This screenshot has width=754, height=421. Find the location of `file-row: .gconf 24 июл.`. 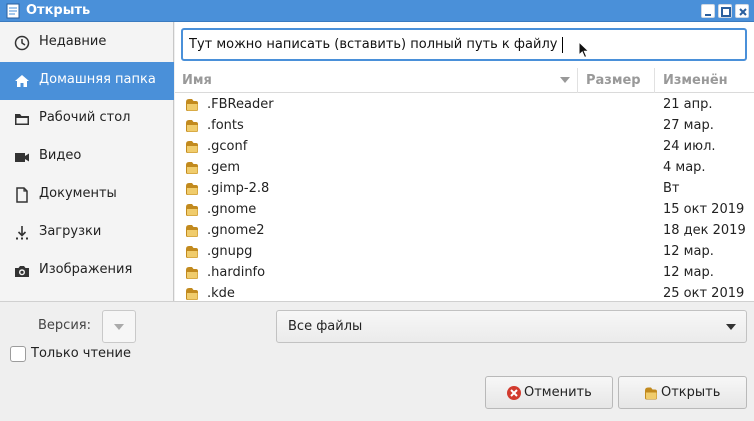

file-row: .gconf 24 июл. is located at coordinates (464, 146).